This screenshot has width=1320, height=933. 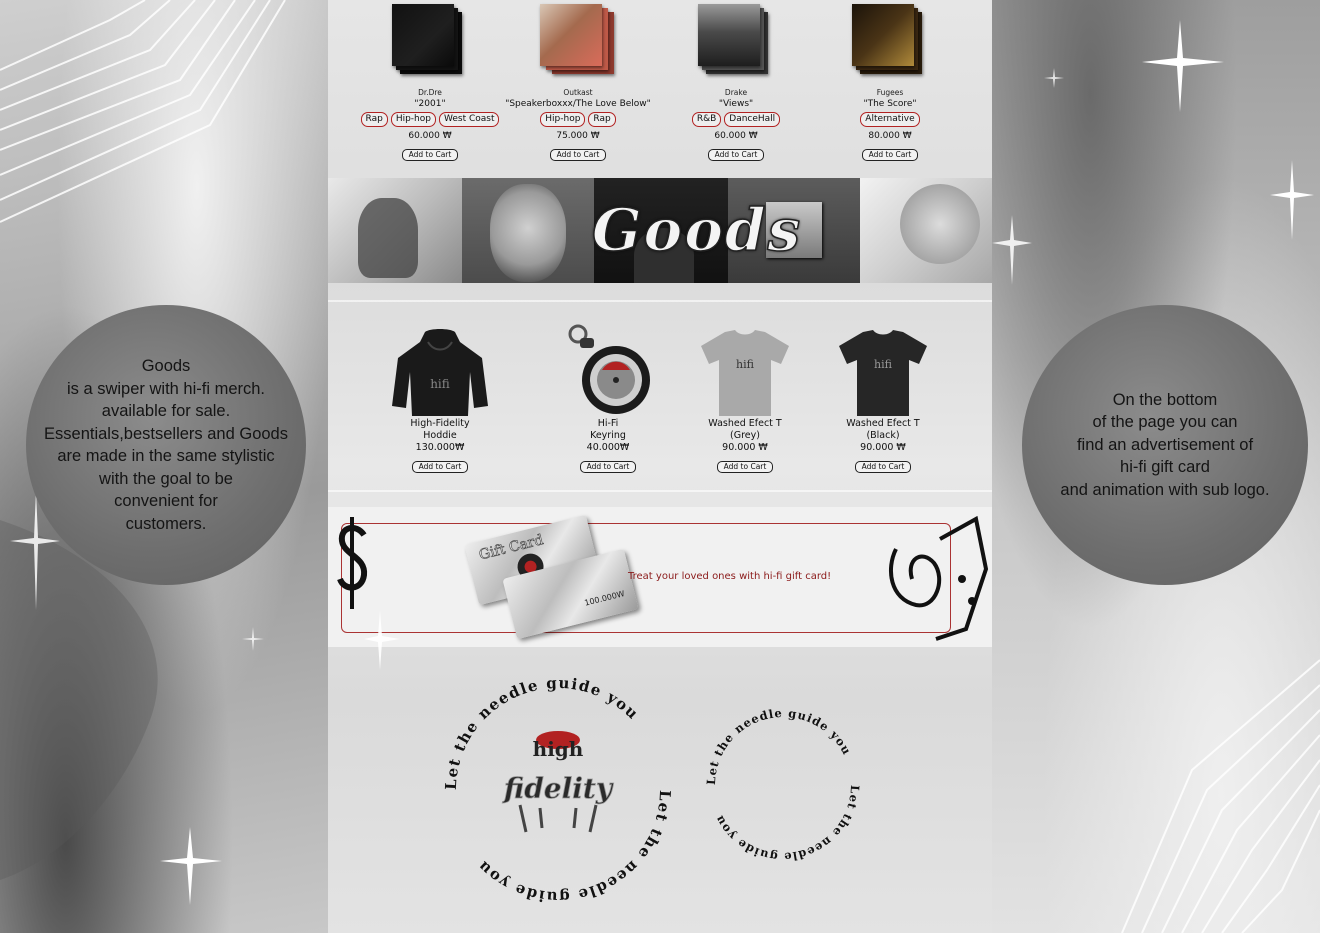 I want to click on goods-item: Hi-Fi Keyring 40.000₩ Add to Cart, so click(x=608, y=398).